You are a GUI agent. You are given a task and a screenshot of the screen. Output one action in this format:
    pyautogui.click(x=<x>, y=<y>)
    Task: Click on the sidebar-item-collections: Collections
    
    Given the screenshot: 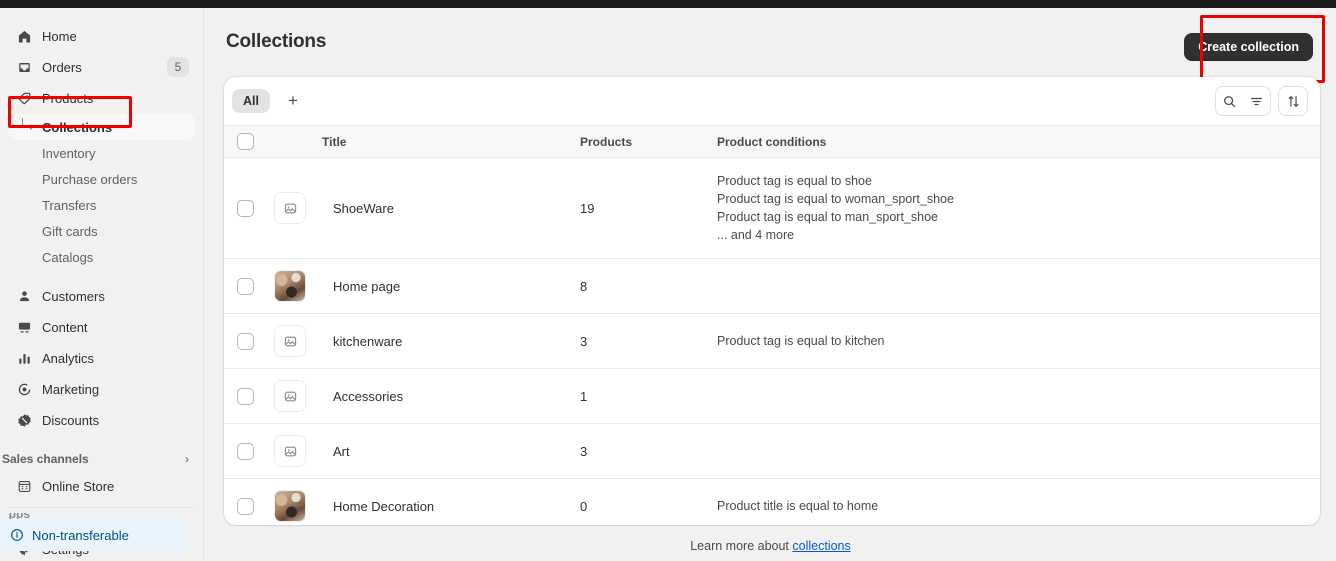 What is the action you would take?
    pyautogui.click(x=101, y=127)
    